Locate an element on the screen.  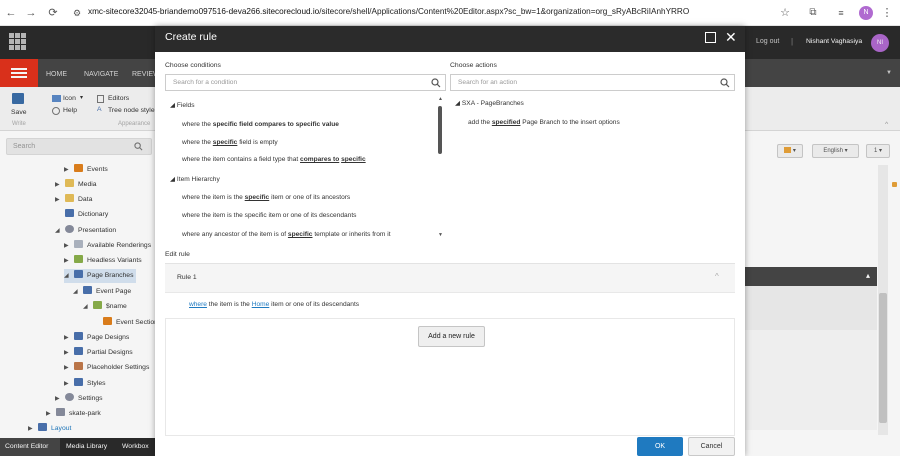
conditions-scrollbar-thumb is located at coordinates (440, 130).